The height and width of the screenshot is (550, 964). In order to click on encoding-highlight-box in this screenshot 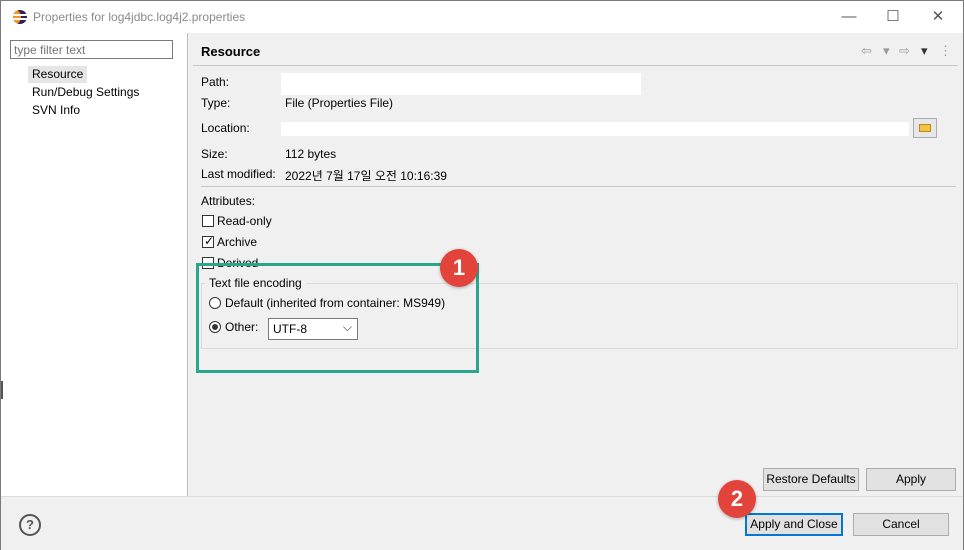, I will do `click(337, 318)`.